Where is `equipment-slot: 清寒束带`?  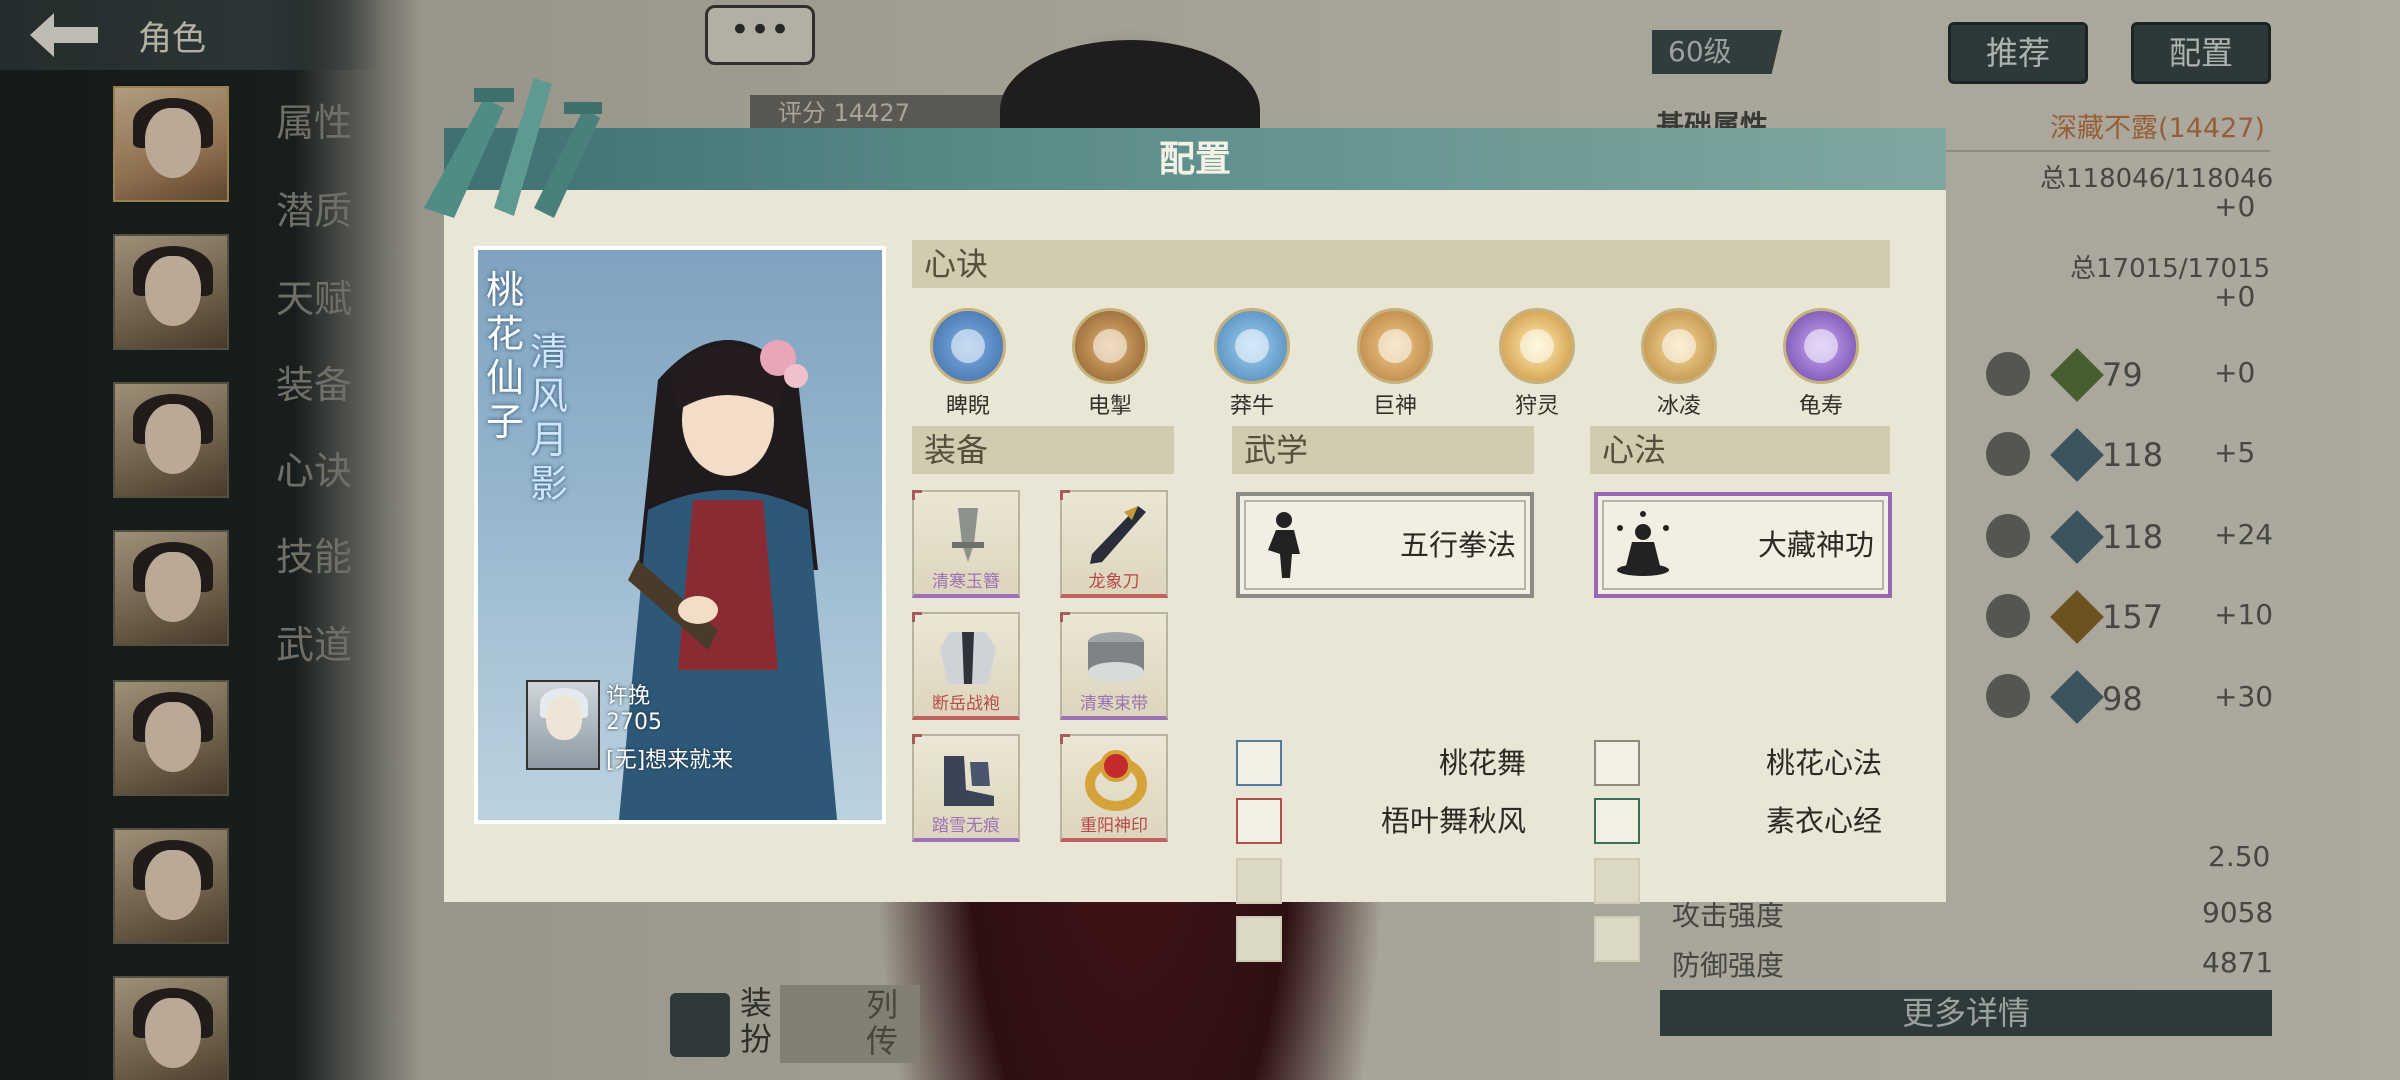
equipment-slot: 清寒束带 is located at coordinates (1114, 666).